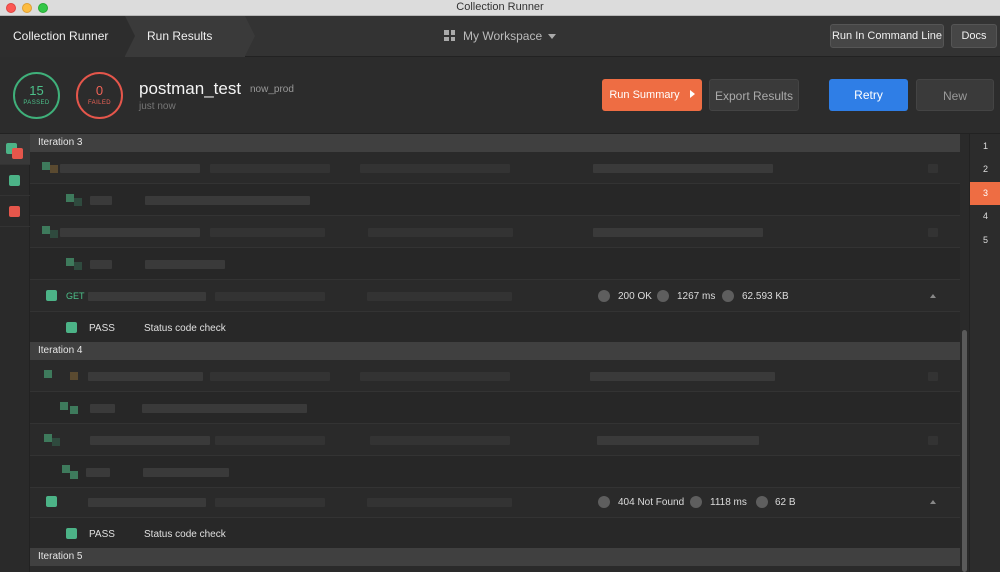 Image resolution: width=1000 pixels, height=572 pixels. What do you see at coordinates (552, 36) in the screenshot?
I see `chevron-down-icon` at bounding box center [552, 36].